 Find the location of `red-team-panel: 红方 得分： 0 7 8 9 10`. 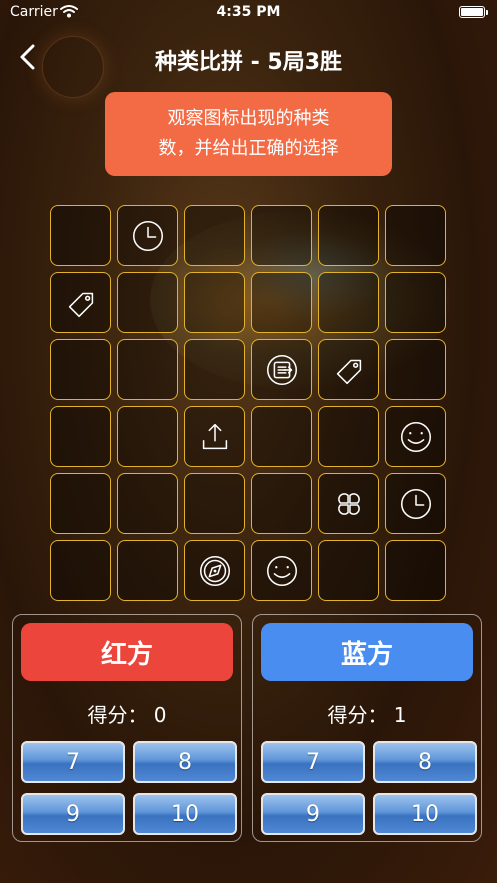

red-team-panel: 红方 得分： 0 7 8 9 10 is located at coordinates (127, 728).